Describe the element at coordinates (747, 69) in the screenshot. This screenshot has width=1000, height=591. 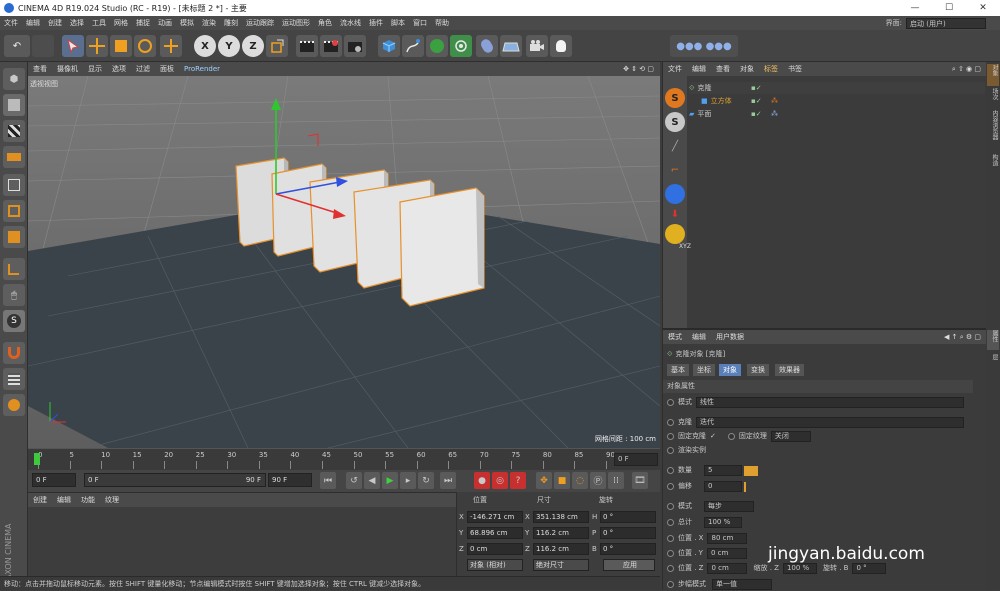
I see `object-menu-objects: 对象` at that location.